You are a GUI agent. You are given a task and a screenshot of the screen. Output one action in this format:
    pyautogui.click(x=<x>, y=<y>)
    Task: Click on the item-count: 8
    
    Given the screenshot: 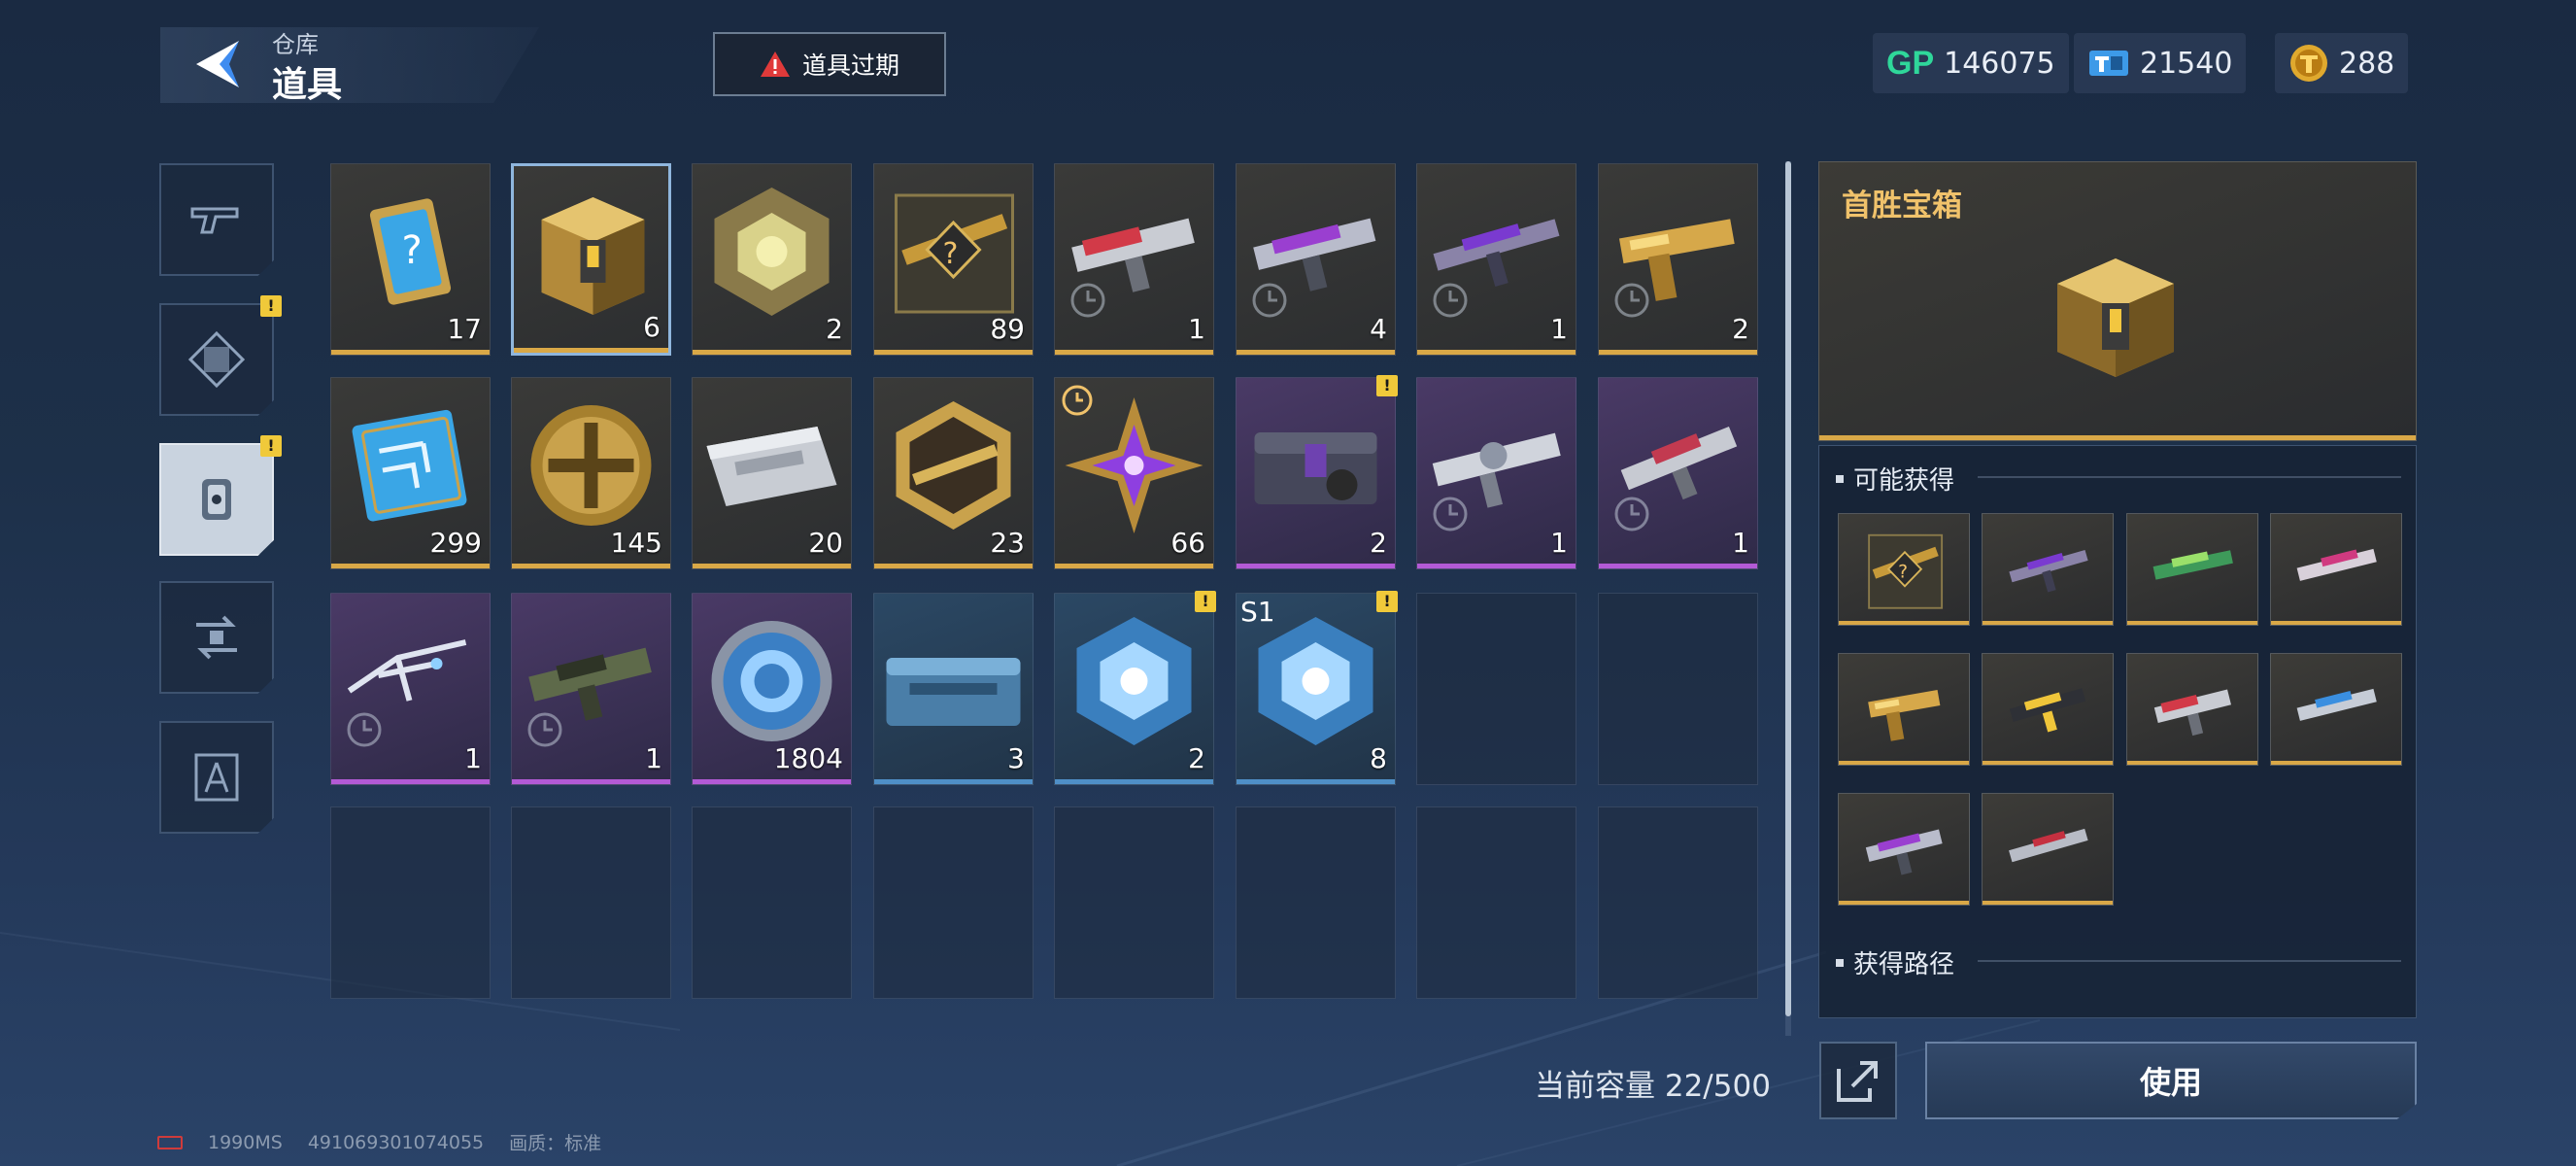 What is the action you would take?
    pyautogui.click(x=1378, y=758)
    